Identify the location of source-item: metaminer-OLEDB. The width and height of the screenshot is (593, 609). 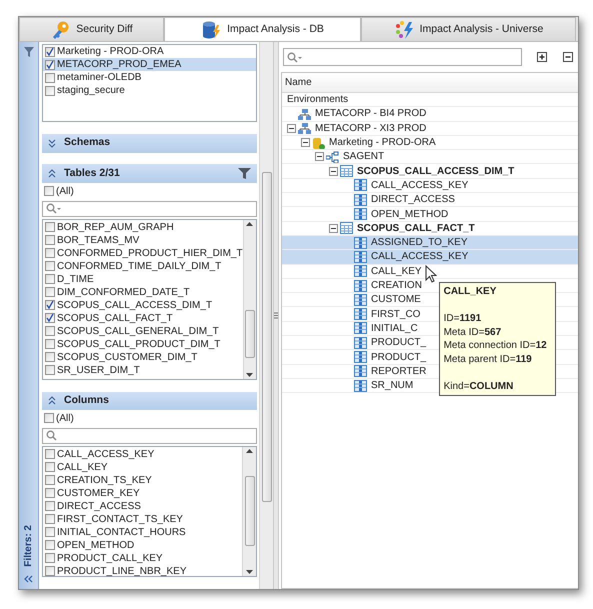
(149, 77).